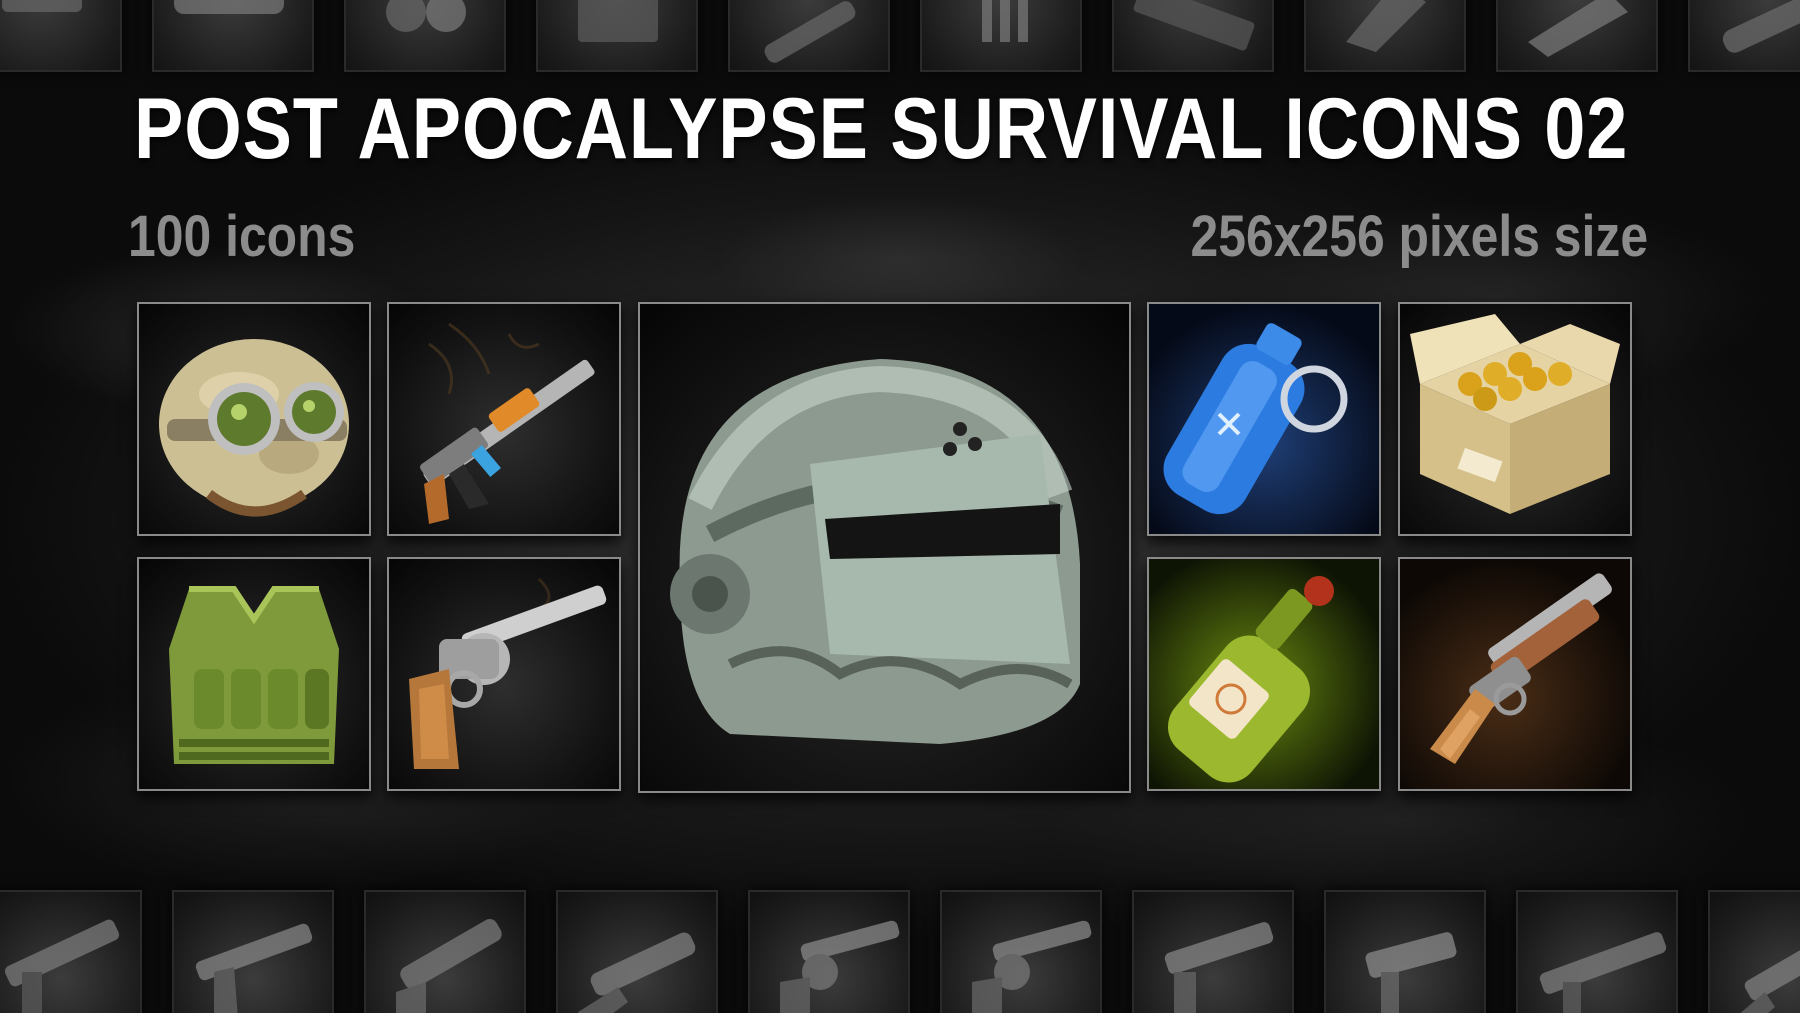  What do you see at coordinates (900, 36) in the screenshot?
I see `top-icon-strip` at bounding box center [900, 36].